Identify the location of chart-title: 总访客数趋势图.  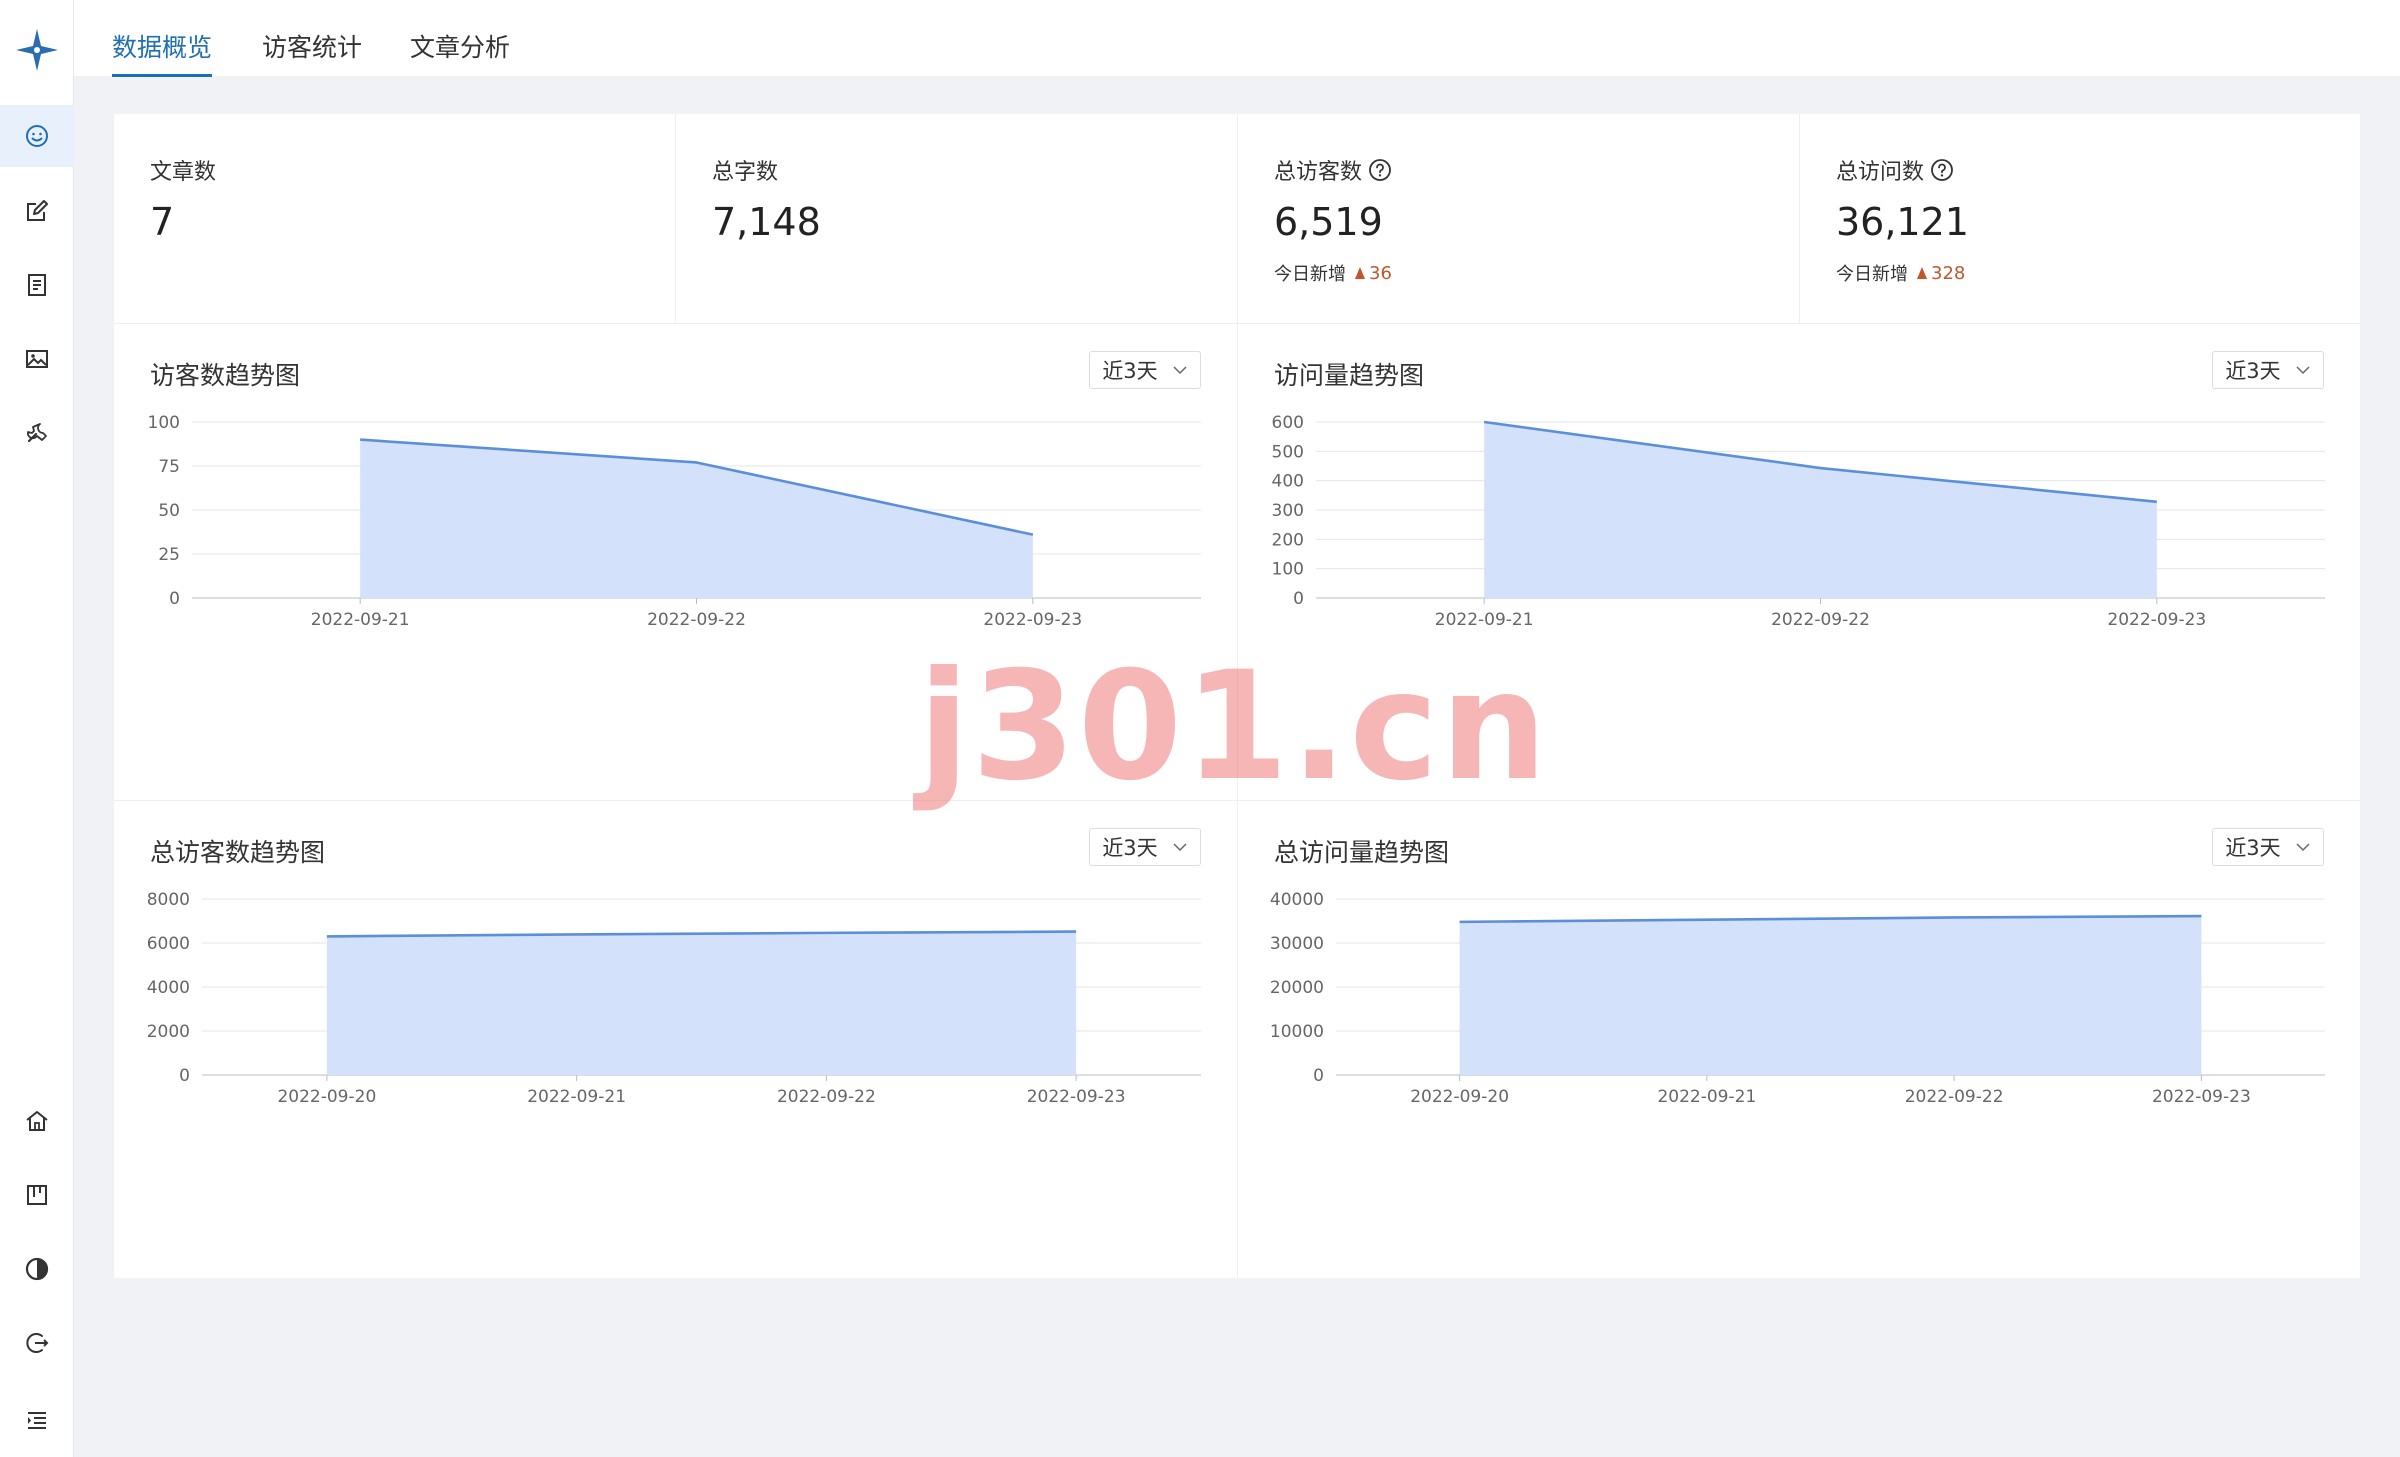
(238, 852).